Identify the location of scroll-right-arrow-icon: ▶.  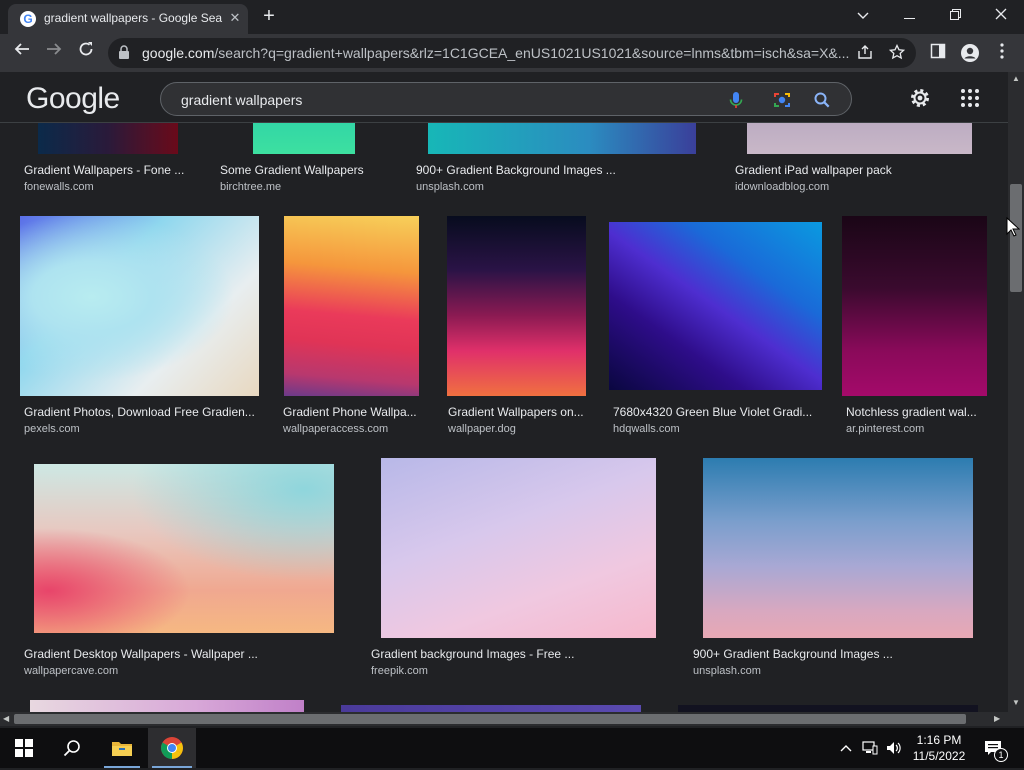
(997, 718).